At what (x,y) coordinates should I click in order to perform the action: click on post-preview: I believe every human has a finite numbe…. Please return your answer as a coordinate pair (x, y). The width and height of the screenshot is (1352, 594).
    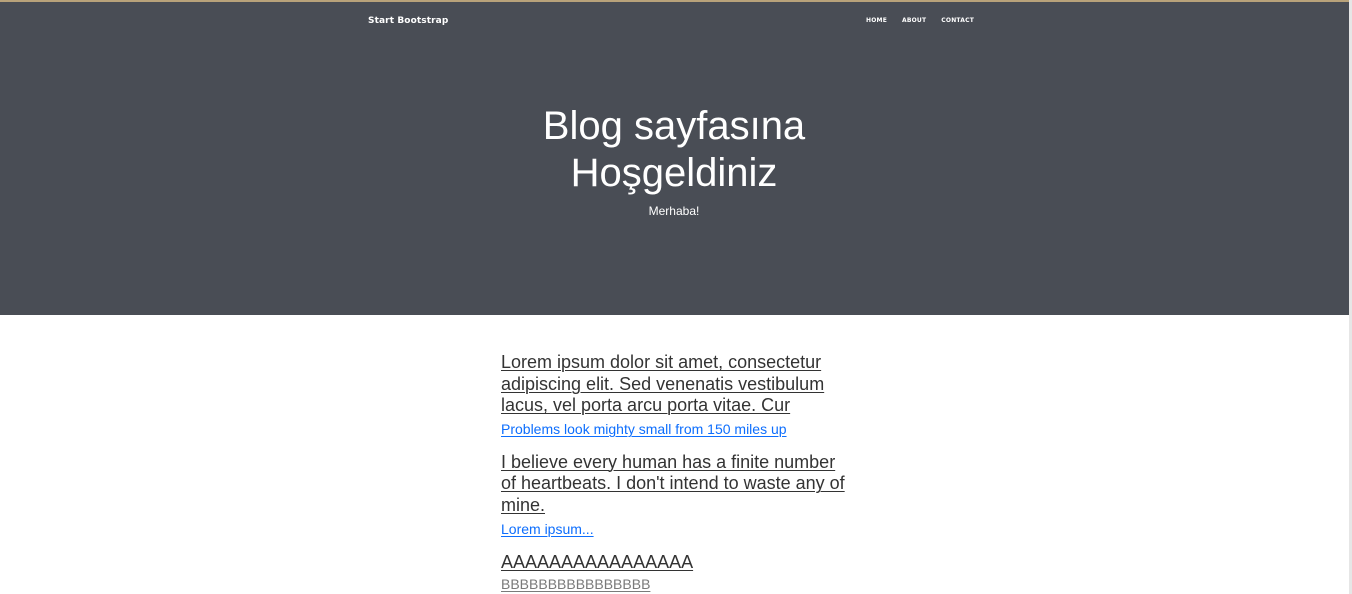
    Looking at the image, I should click on (677, 495).